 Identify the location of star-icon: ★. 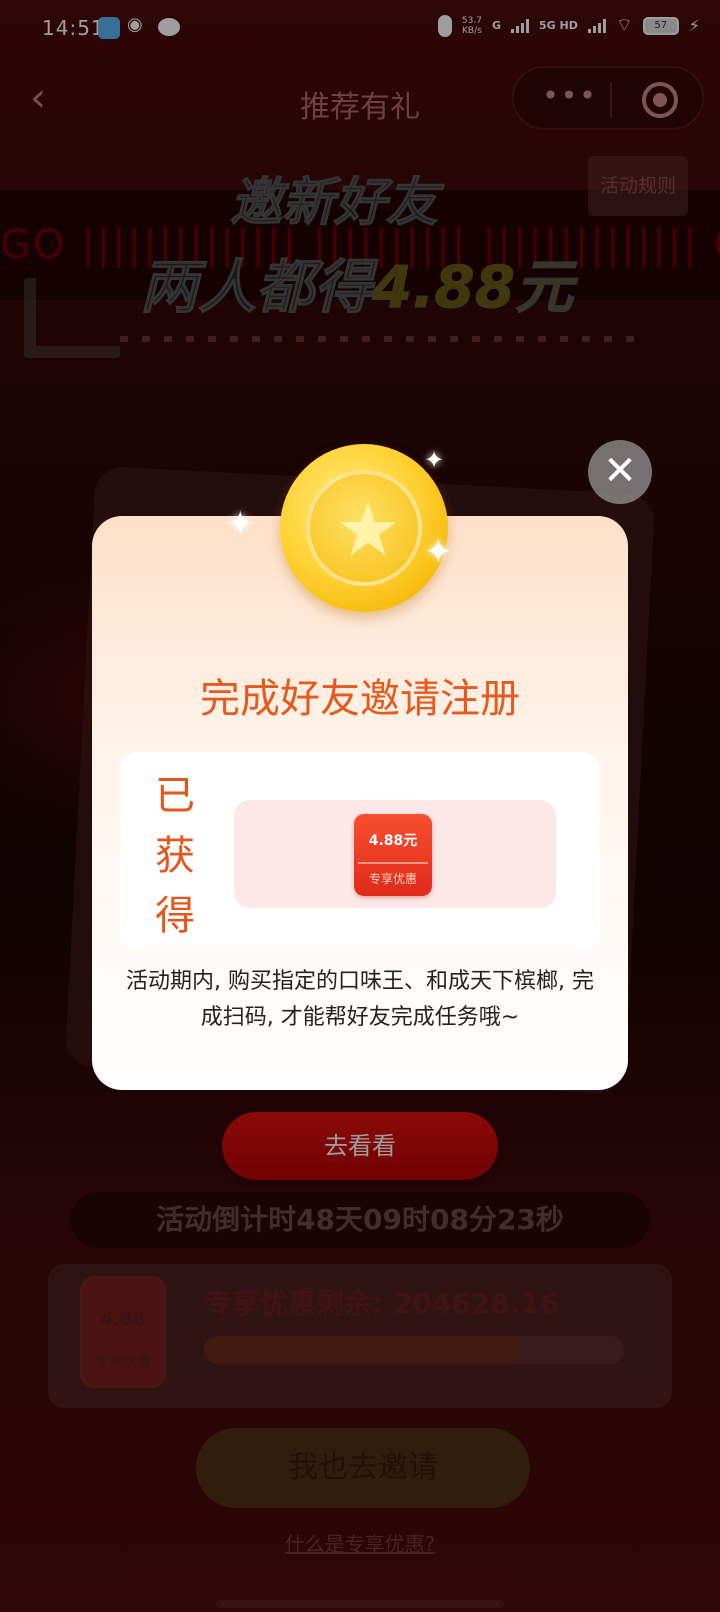
(368, 530).